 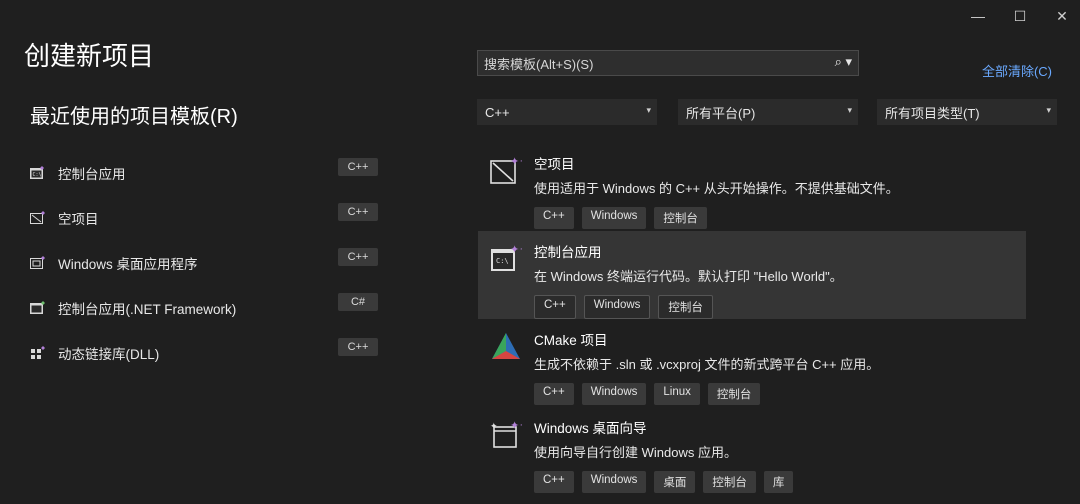 I want to click on close-button: ✕, so click(x=1062, y=16).